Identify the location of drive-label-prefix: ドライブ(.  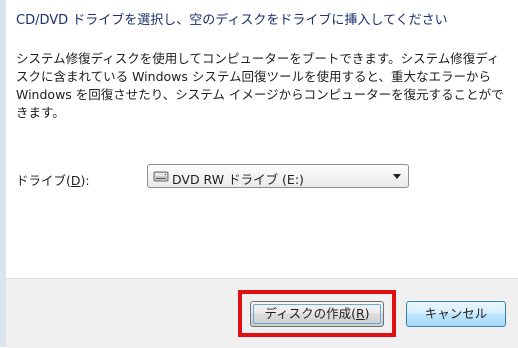
(43, 180).